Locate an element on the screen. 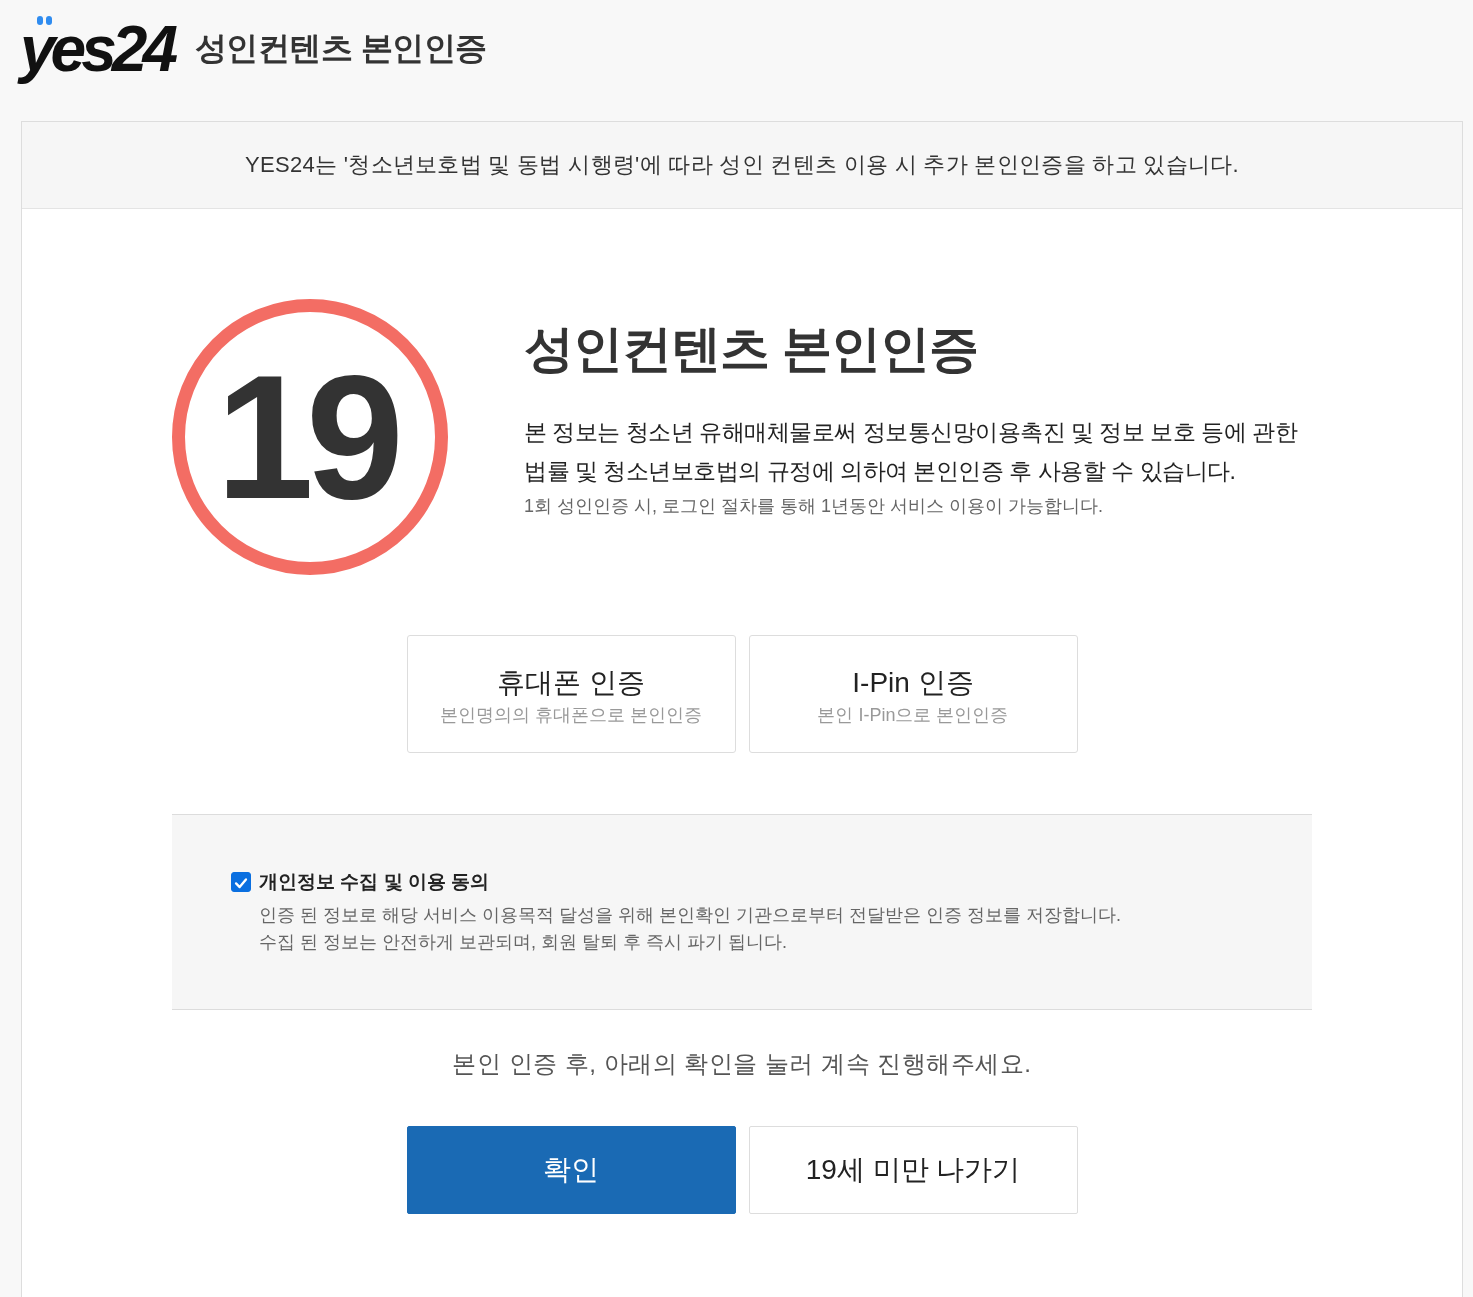 Image resolution: width=1473 pixels, height=1297 pixels. option-subtitle: 본인 I-Pin으로 본인인증 is located at coordinates (913, 715).